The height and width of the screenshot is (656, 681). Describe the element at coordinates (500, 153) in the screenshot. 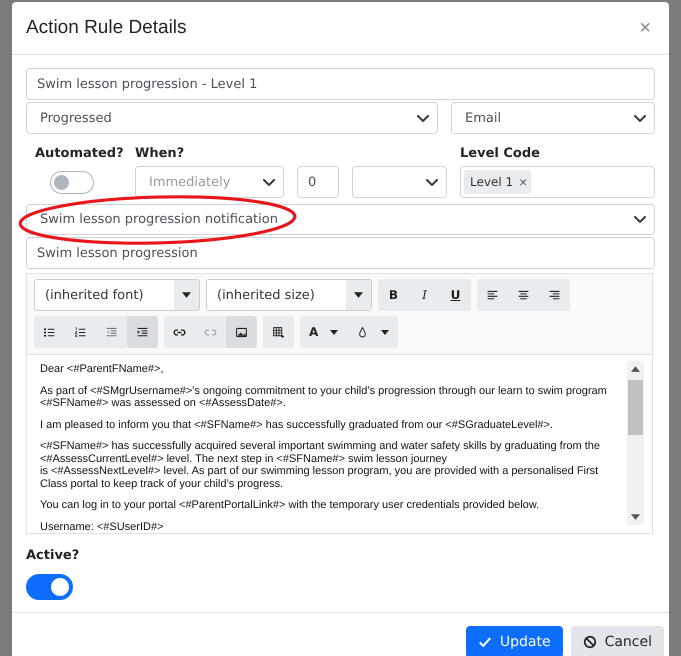

I see `field-label: Level Code` at that location.